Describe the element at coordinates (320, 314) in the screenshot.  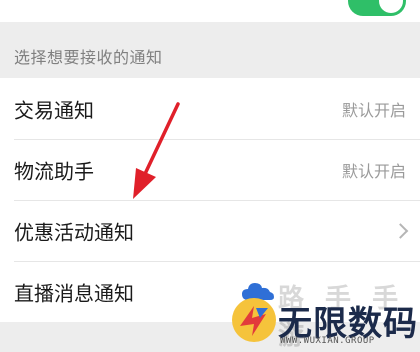
I see `watermark: 路 手 手 游 无限数码 WWW.WUXIAN.GROUP` at that location.